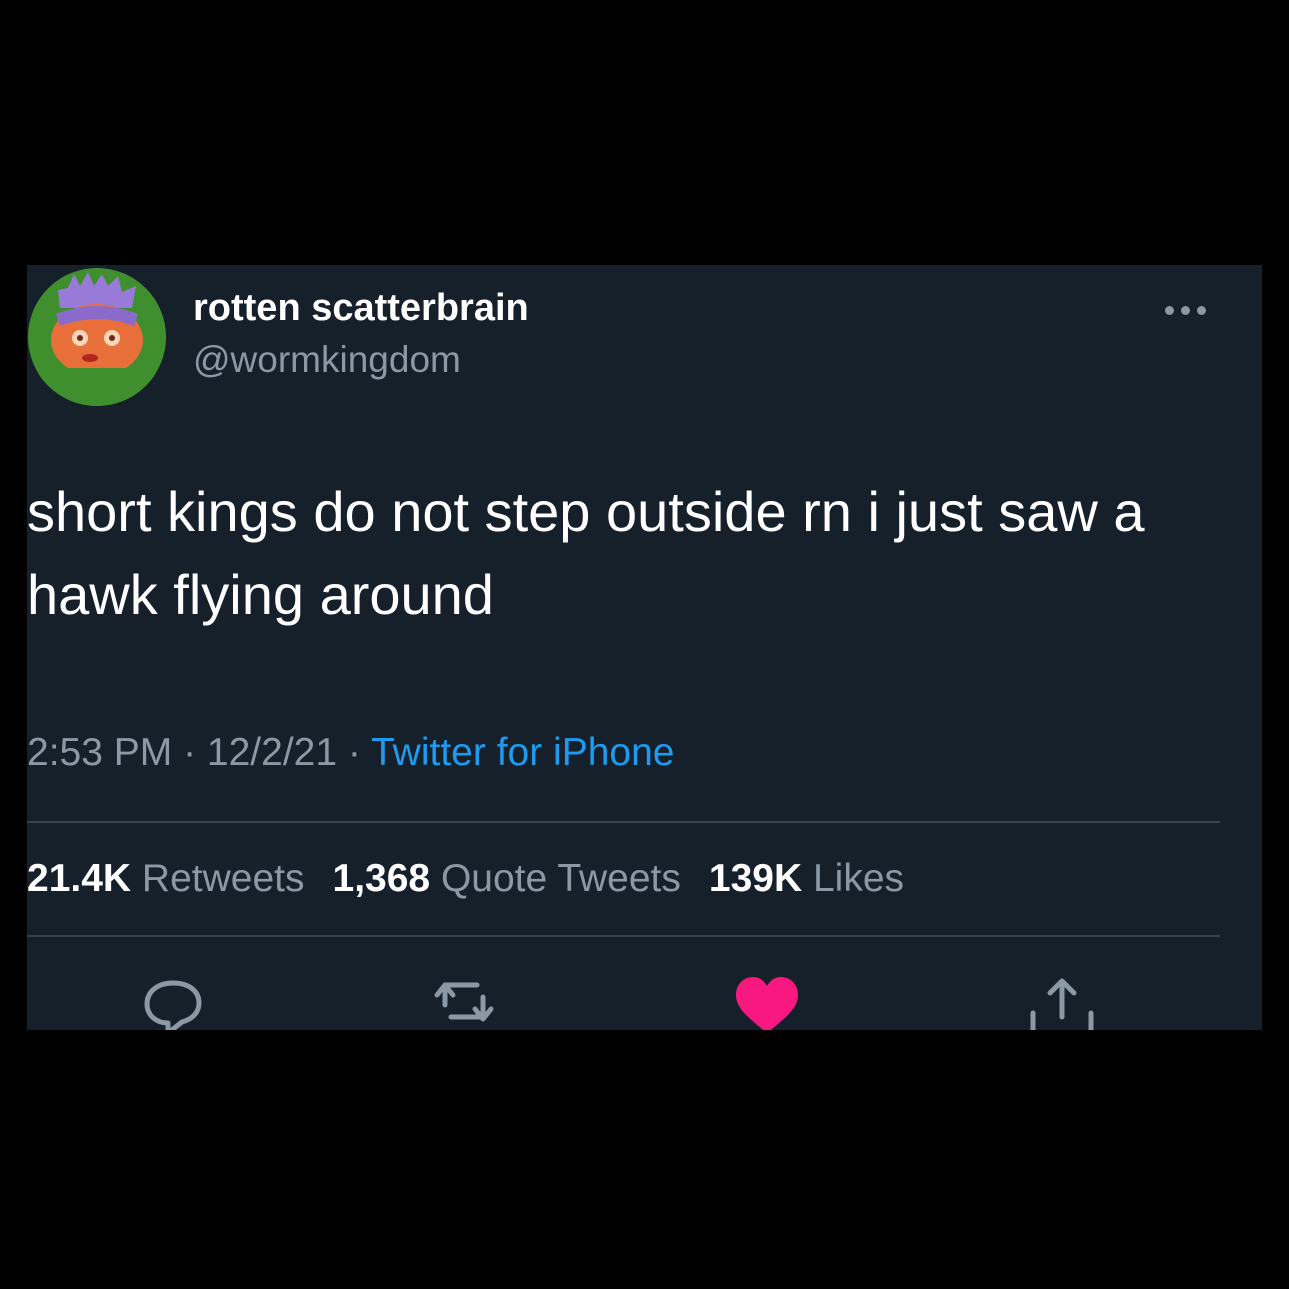 The image size is (1289, 1289). I want to click on reply-icon, so click(173, 1005).